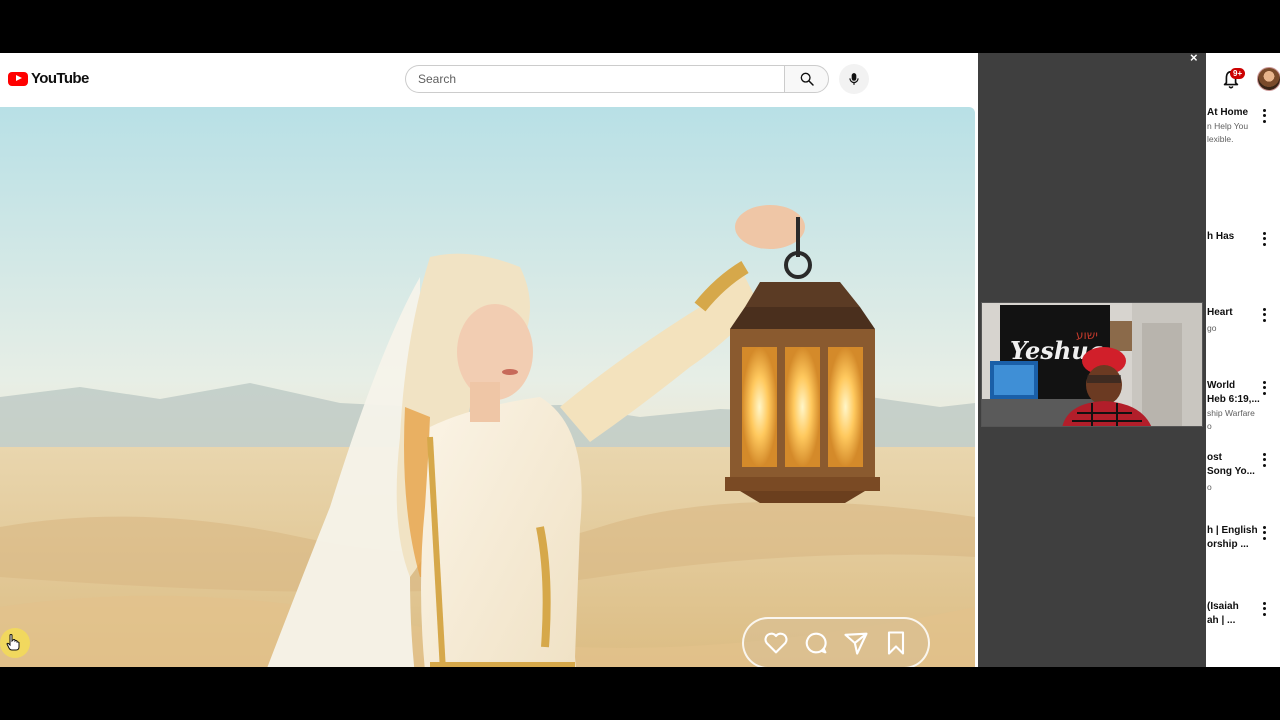 Image resolution: width=1280 pixels, height=720 pixels. I want to click on rec-title: Heart, so click(1220, 312).